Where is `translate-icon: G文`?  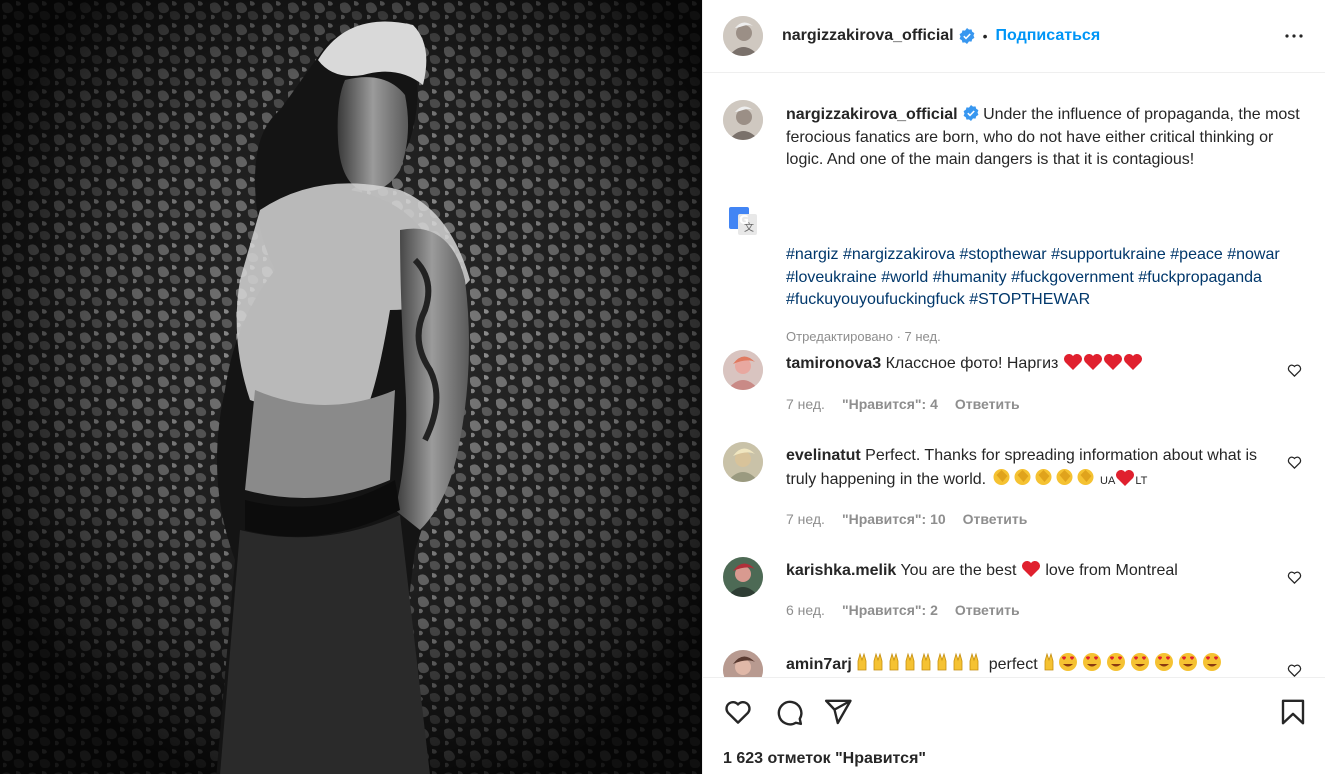
translate-icon: G文 is located at coordinates (743, 221).